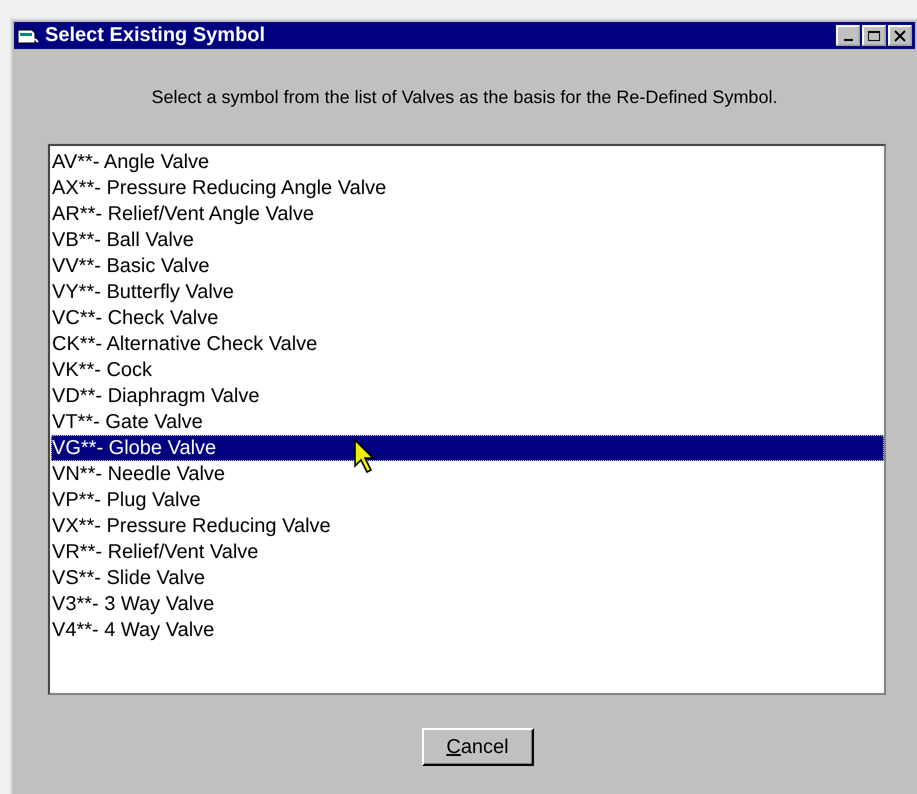  What do you see at coordinates (467, 162) in the screenshot?
I see `list-item: AV**- Angle Valve` at bounding box center [467, 162].